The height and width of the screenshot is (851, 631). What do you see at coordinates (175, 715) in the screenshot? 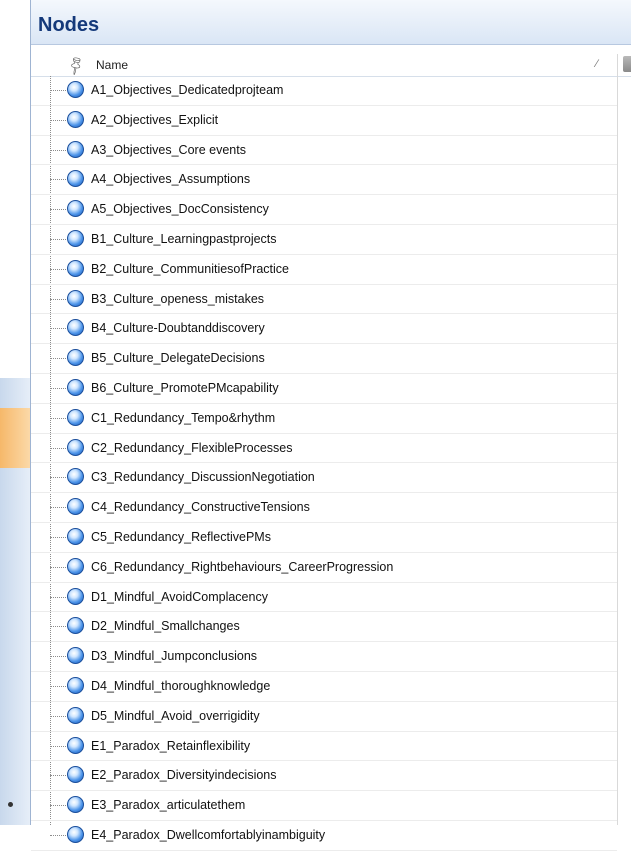
I see `node-label: D5_Mindful_Avoid_overrigidity` at bounding box center [175, 715].